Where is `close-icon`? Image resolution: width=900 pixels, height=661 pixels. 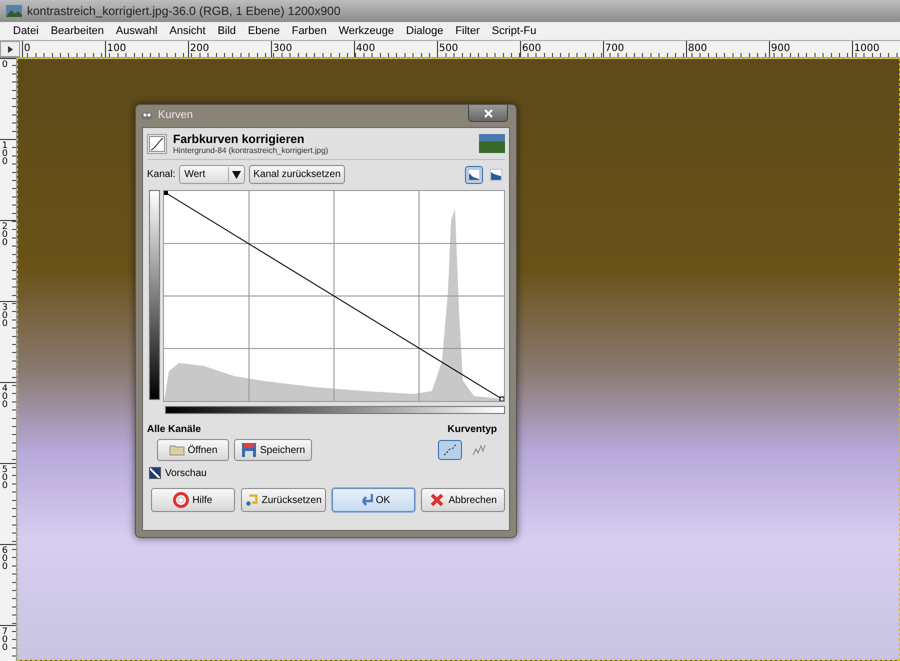
close-icon is located at coordinates (488, 113).